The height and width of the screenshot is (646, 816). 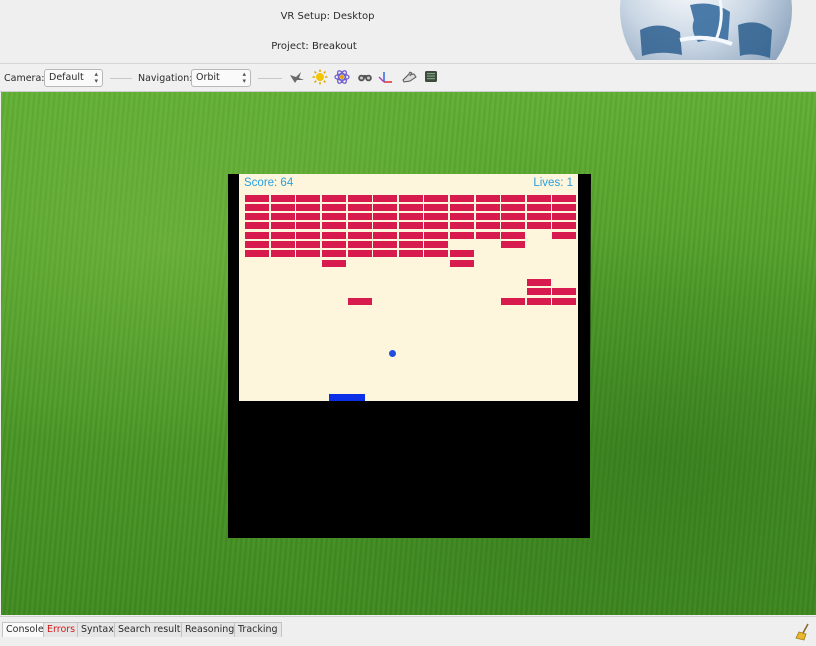 What do you see at coordinates (61, 629) in the screenshot?
I see `tab-errors: Errors` at bounding box center [61, 629].